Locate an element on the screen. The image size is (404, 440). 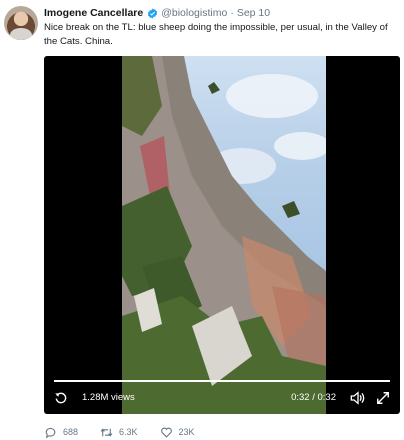
display-name: Imogene Cancellare is located at coordinates (93, 13).